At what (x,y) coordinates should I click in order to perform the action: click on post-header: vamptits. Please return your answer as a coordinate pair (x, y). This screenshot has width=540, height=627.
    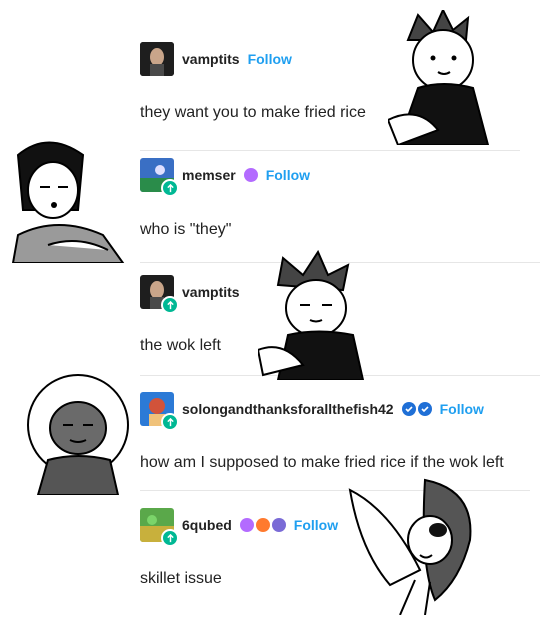
    Looking at the image, I should click on (190, 294).